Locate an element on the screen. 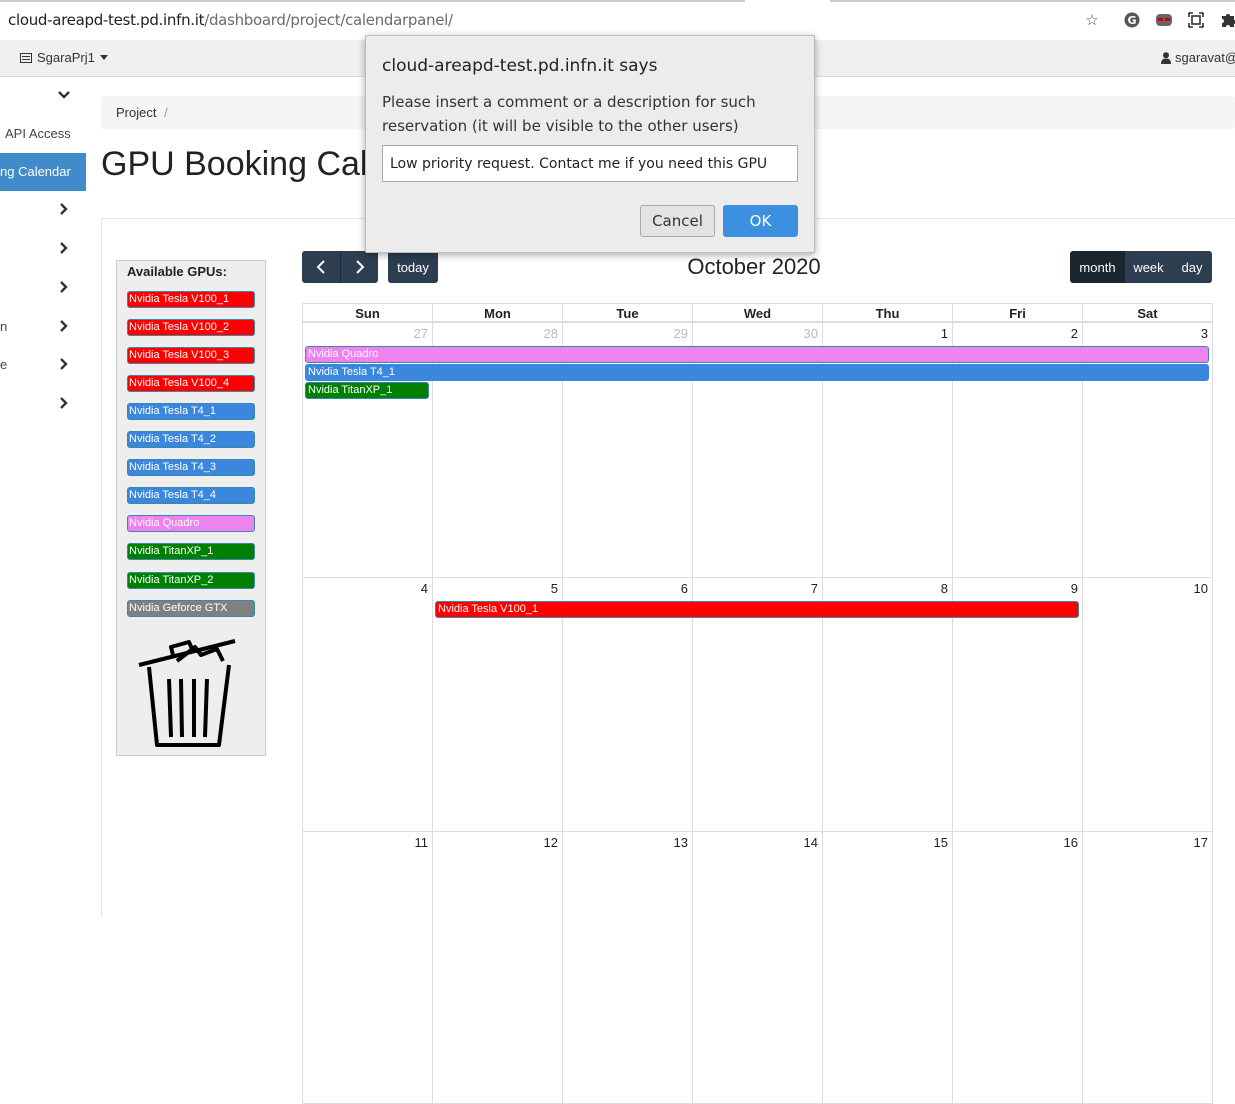  gpu-item: Nvidia Tesla V100_1 is located at coordinates (191, 299).